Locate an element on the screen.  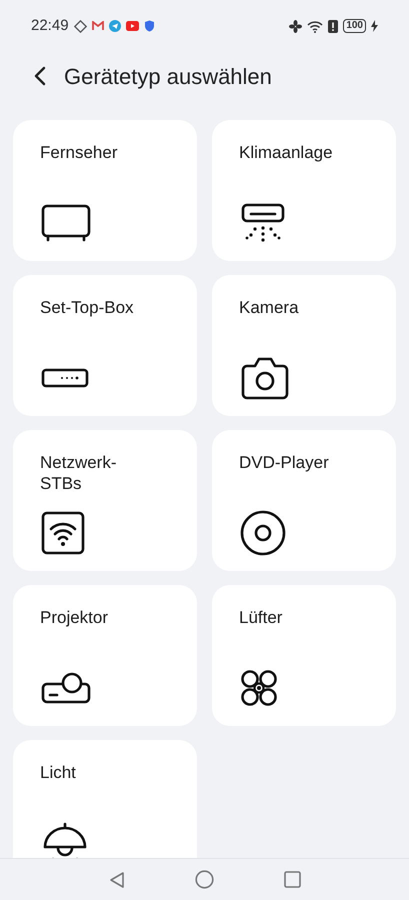
alert-icon is located at coordinates (333, 26).